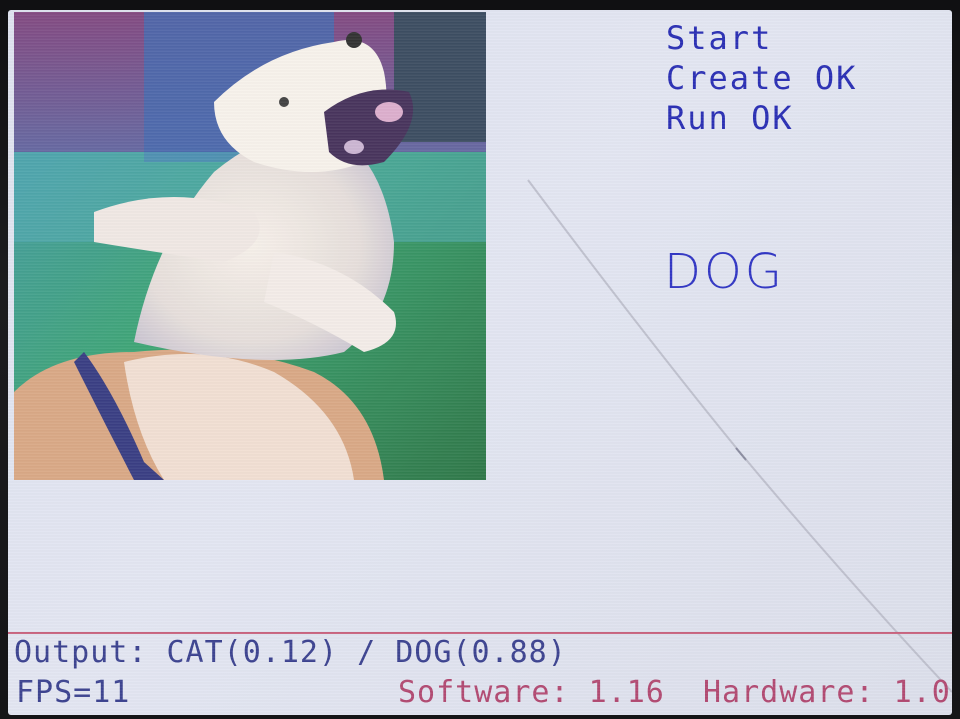 The height and width of the screenshot is (719, 960). Describe the element at coordinates (724, 272) in the screenshot. I see `classification-result: DOG` at that location.